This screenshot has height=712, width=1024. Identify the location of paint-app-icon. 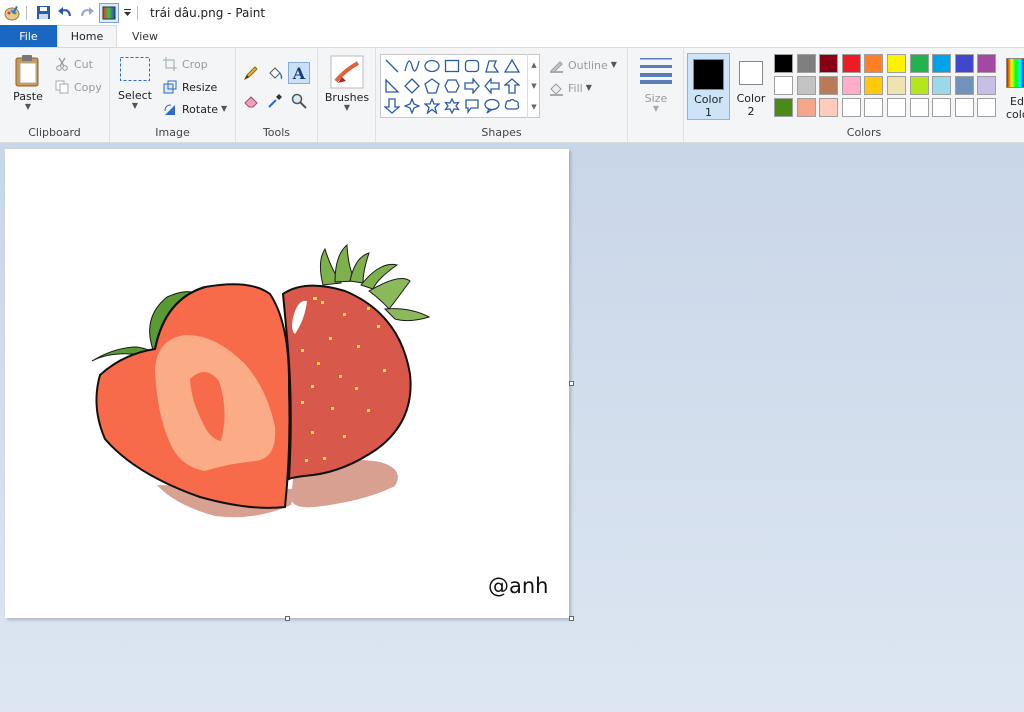
(12, 13).